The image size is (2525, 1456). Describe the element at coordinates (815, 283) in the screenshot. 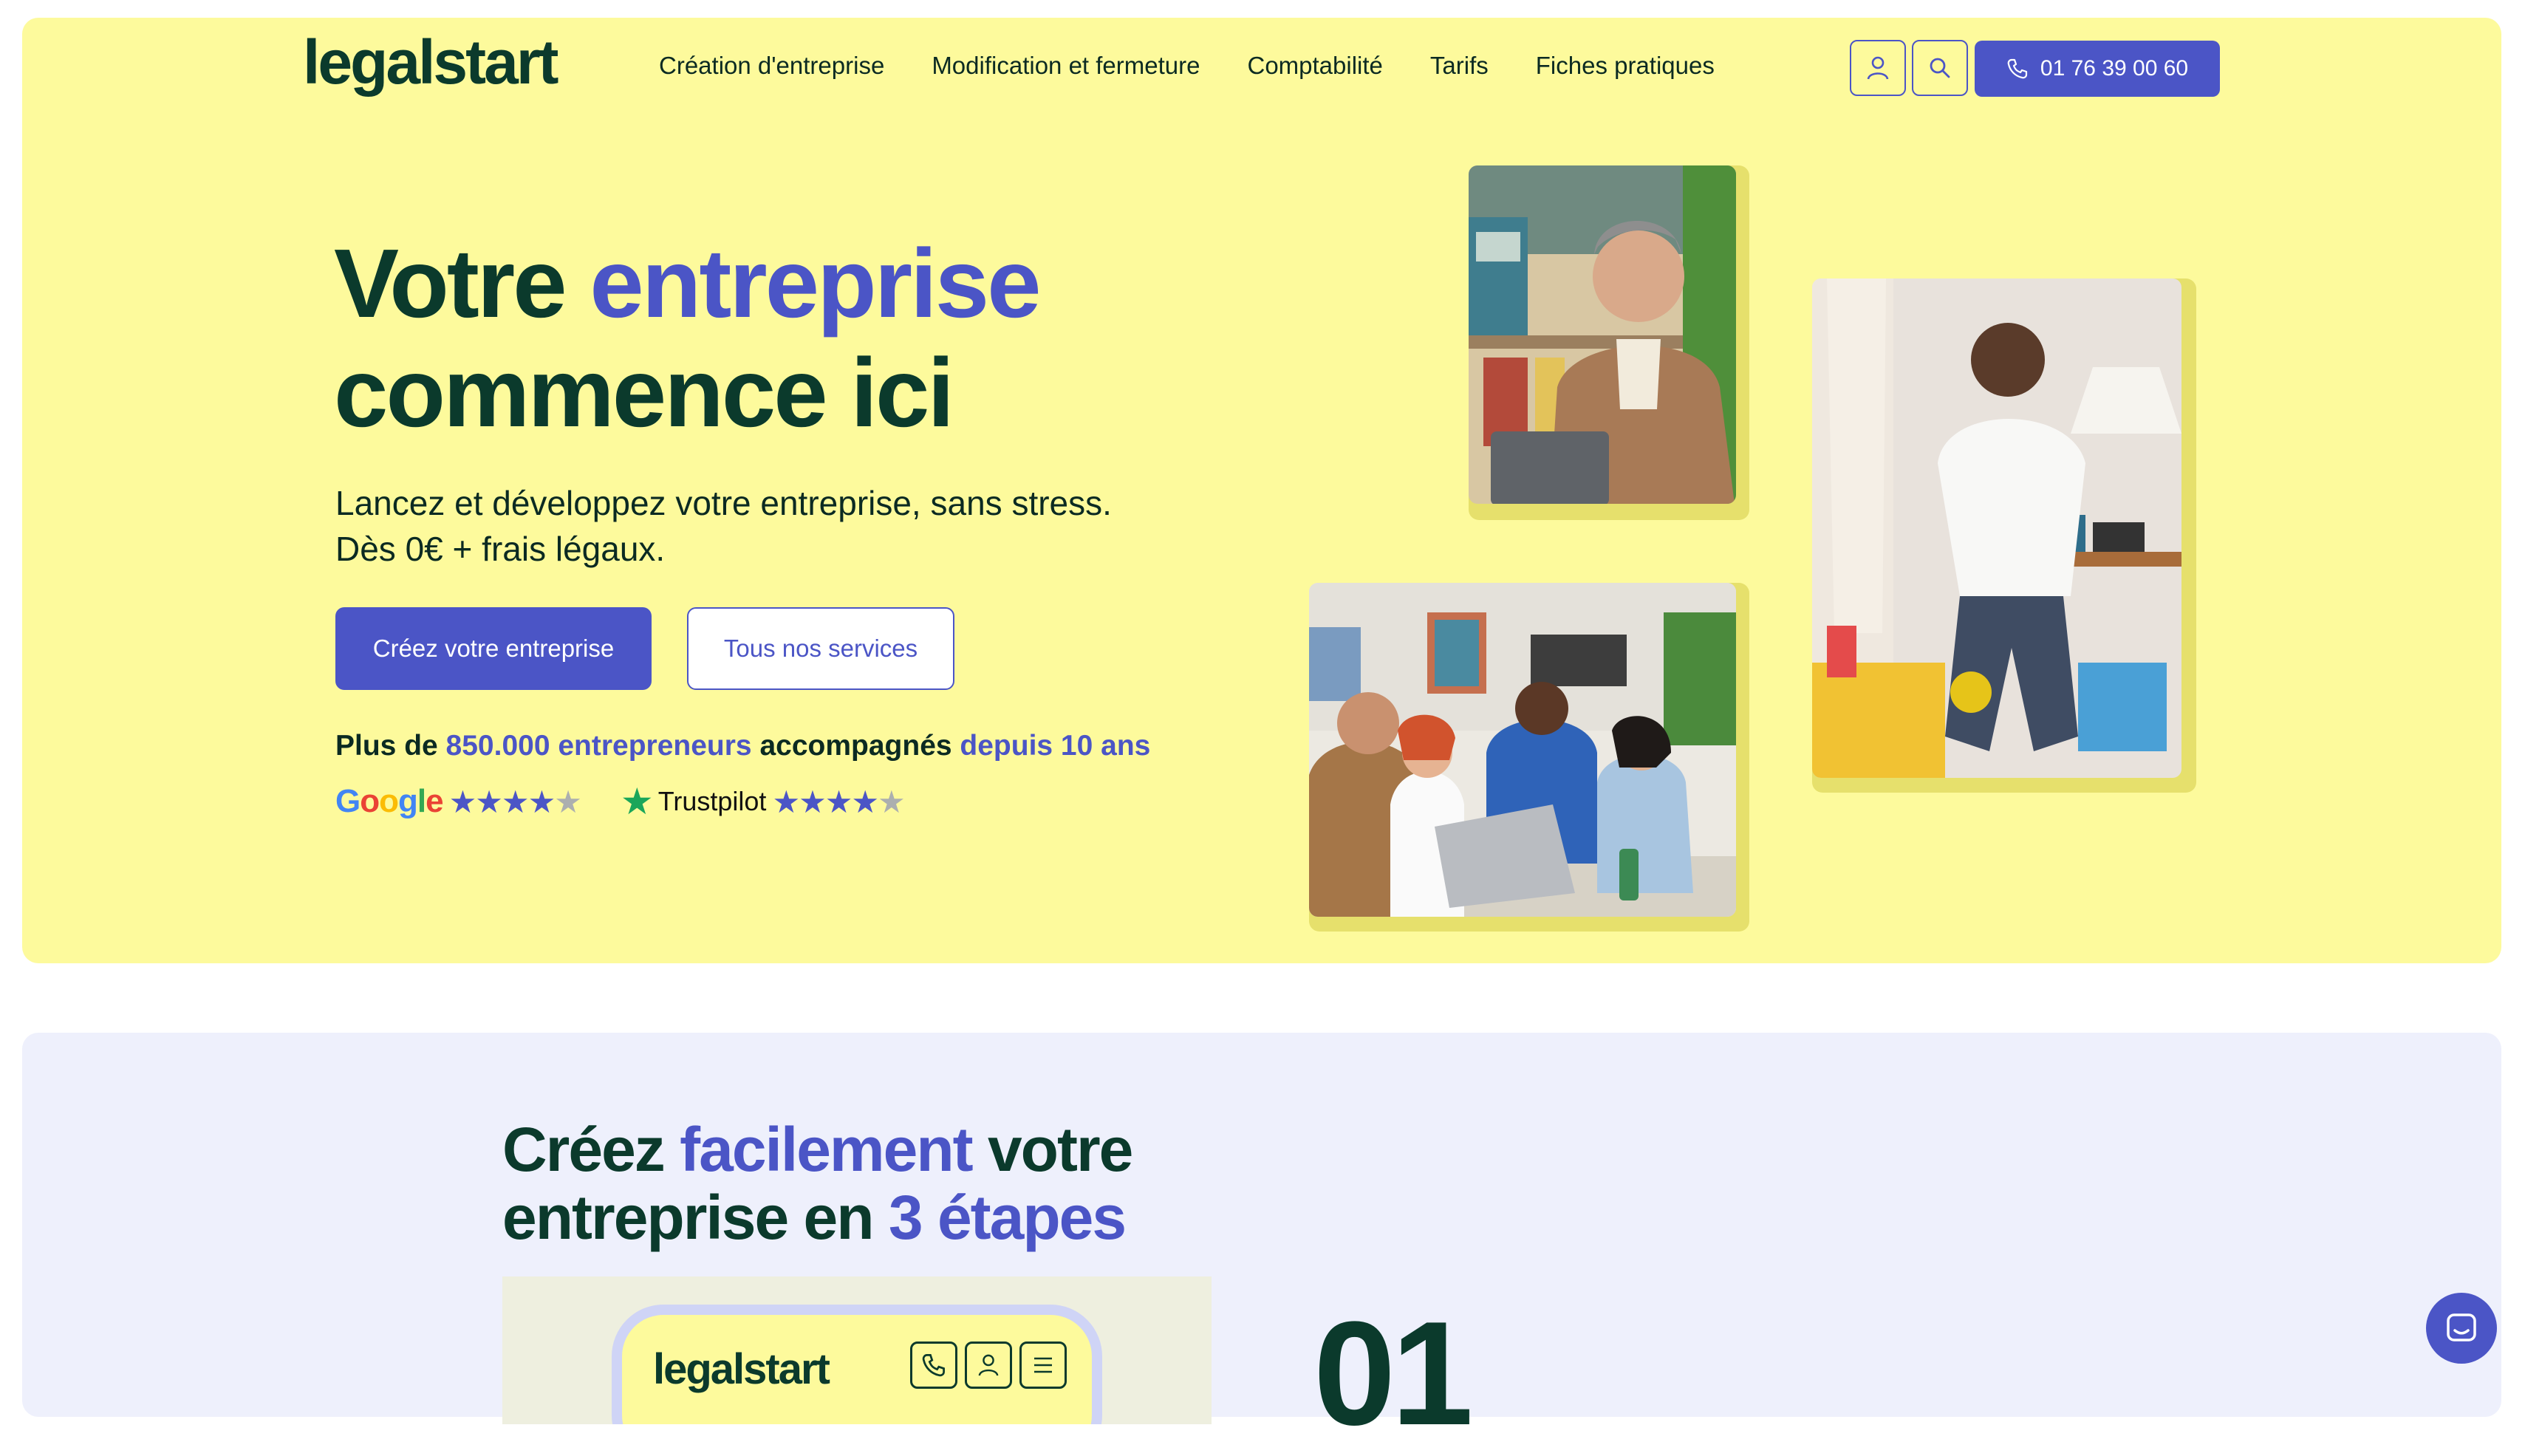

I see `hero-title-accent: entreprise` at that location.